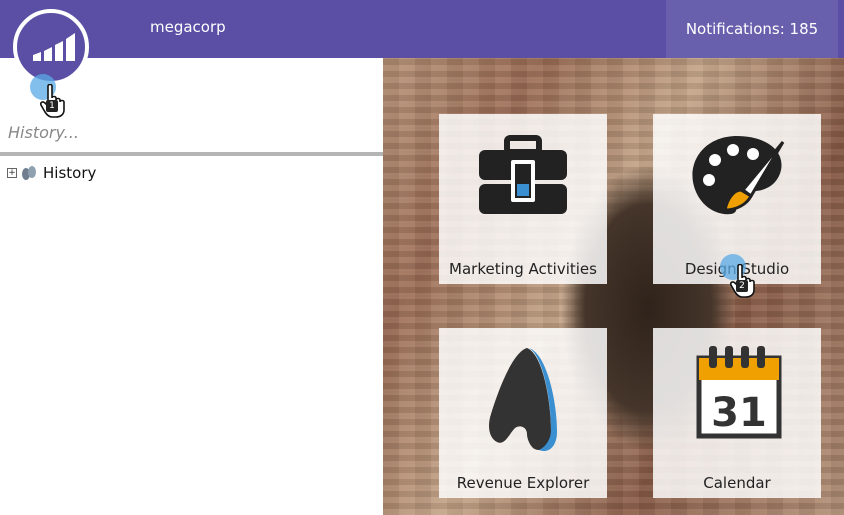  I want to click on step-cursor-1: 1, so click(50, 97).